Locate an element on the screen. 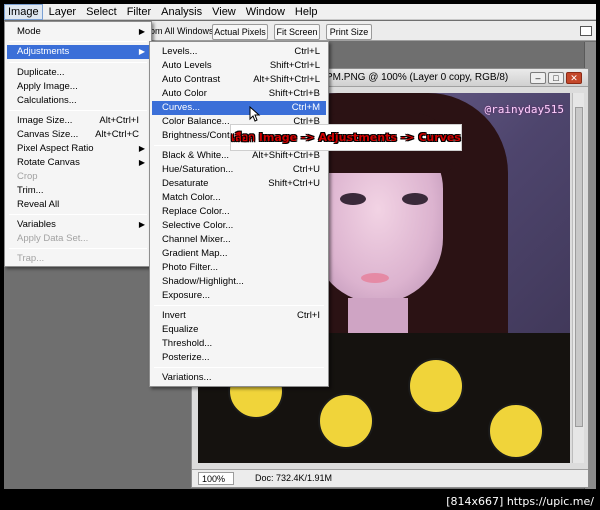 This screenshot has height=510, width=600. menu-item-auto-color: Auto Color Shift+Ctrl+B is located at coordinates (239, 94).